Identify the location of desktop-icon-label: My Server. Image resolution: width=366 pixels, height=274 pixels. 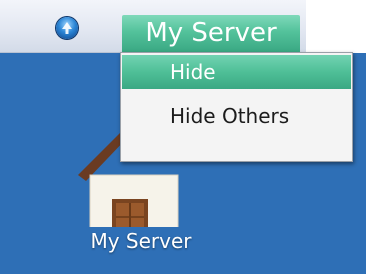
(141, 241).